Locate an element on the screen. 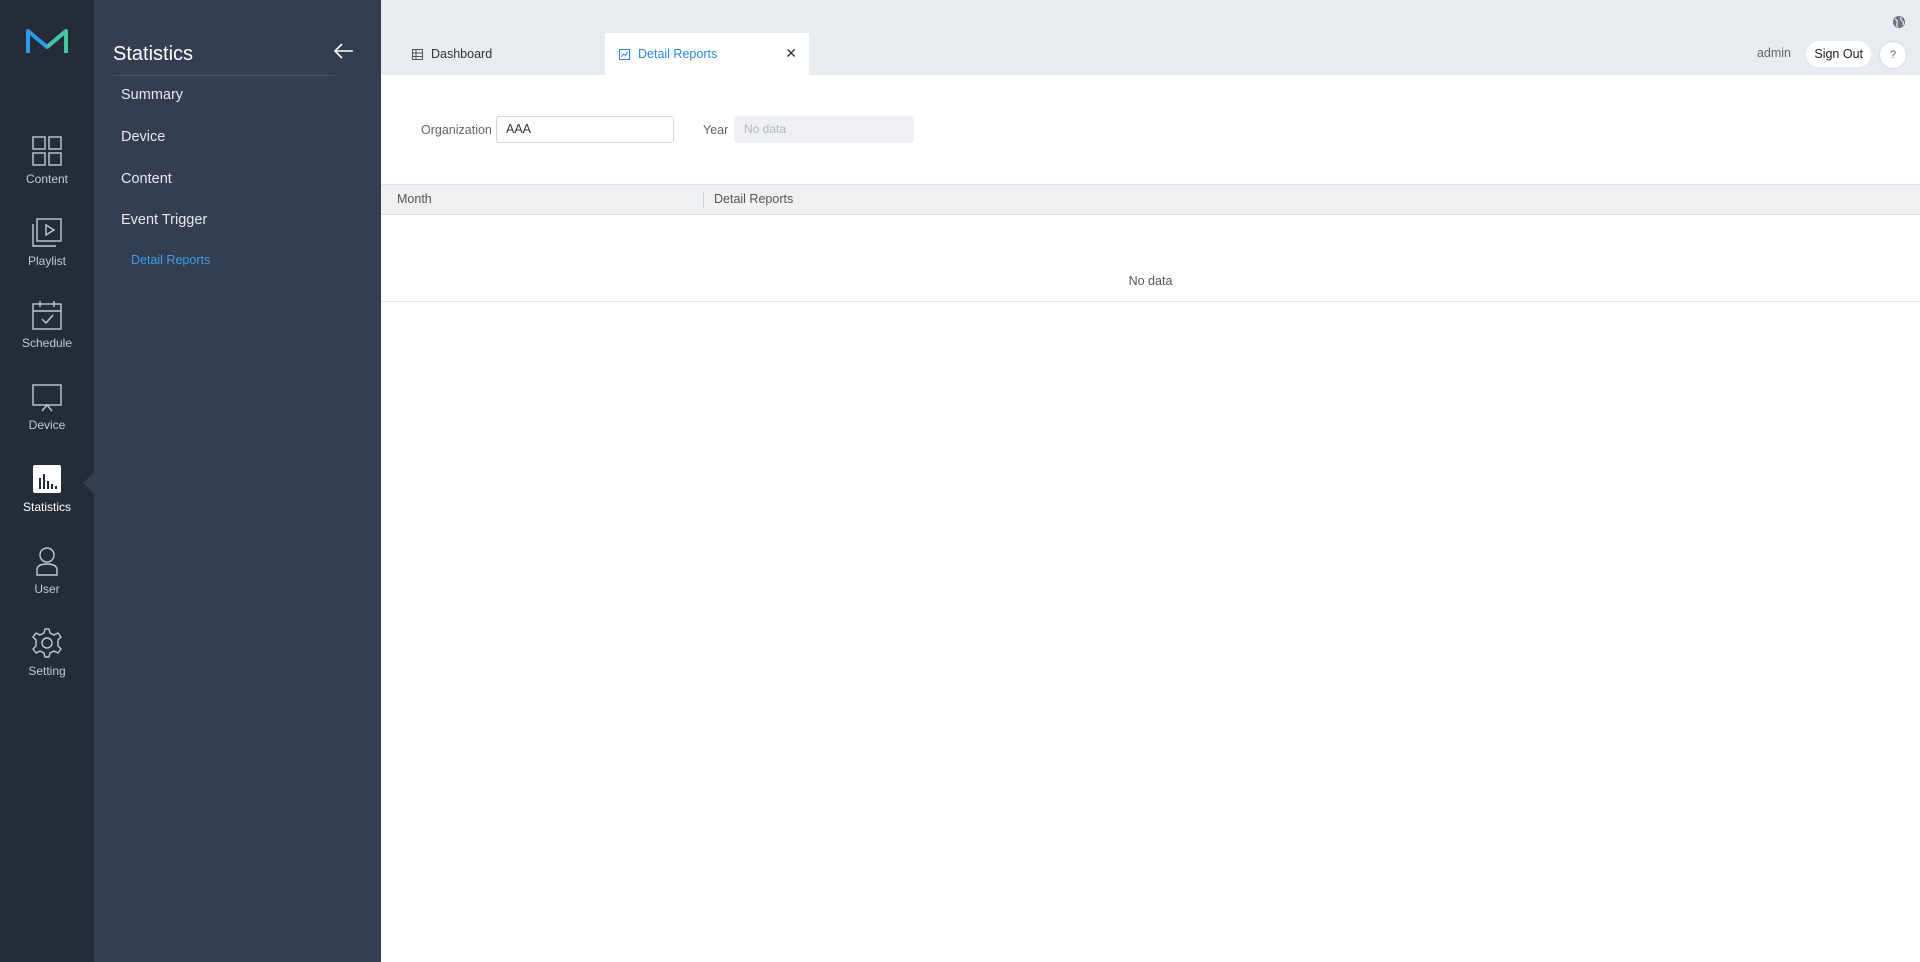  organization-input: AAA is located at coordinates (585, 129).